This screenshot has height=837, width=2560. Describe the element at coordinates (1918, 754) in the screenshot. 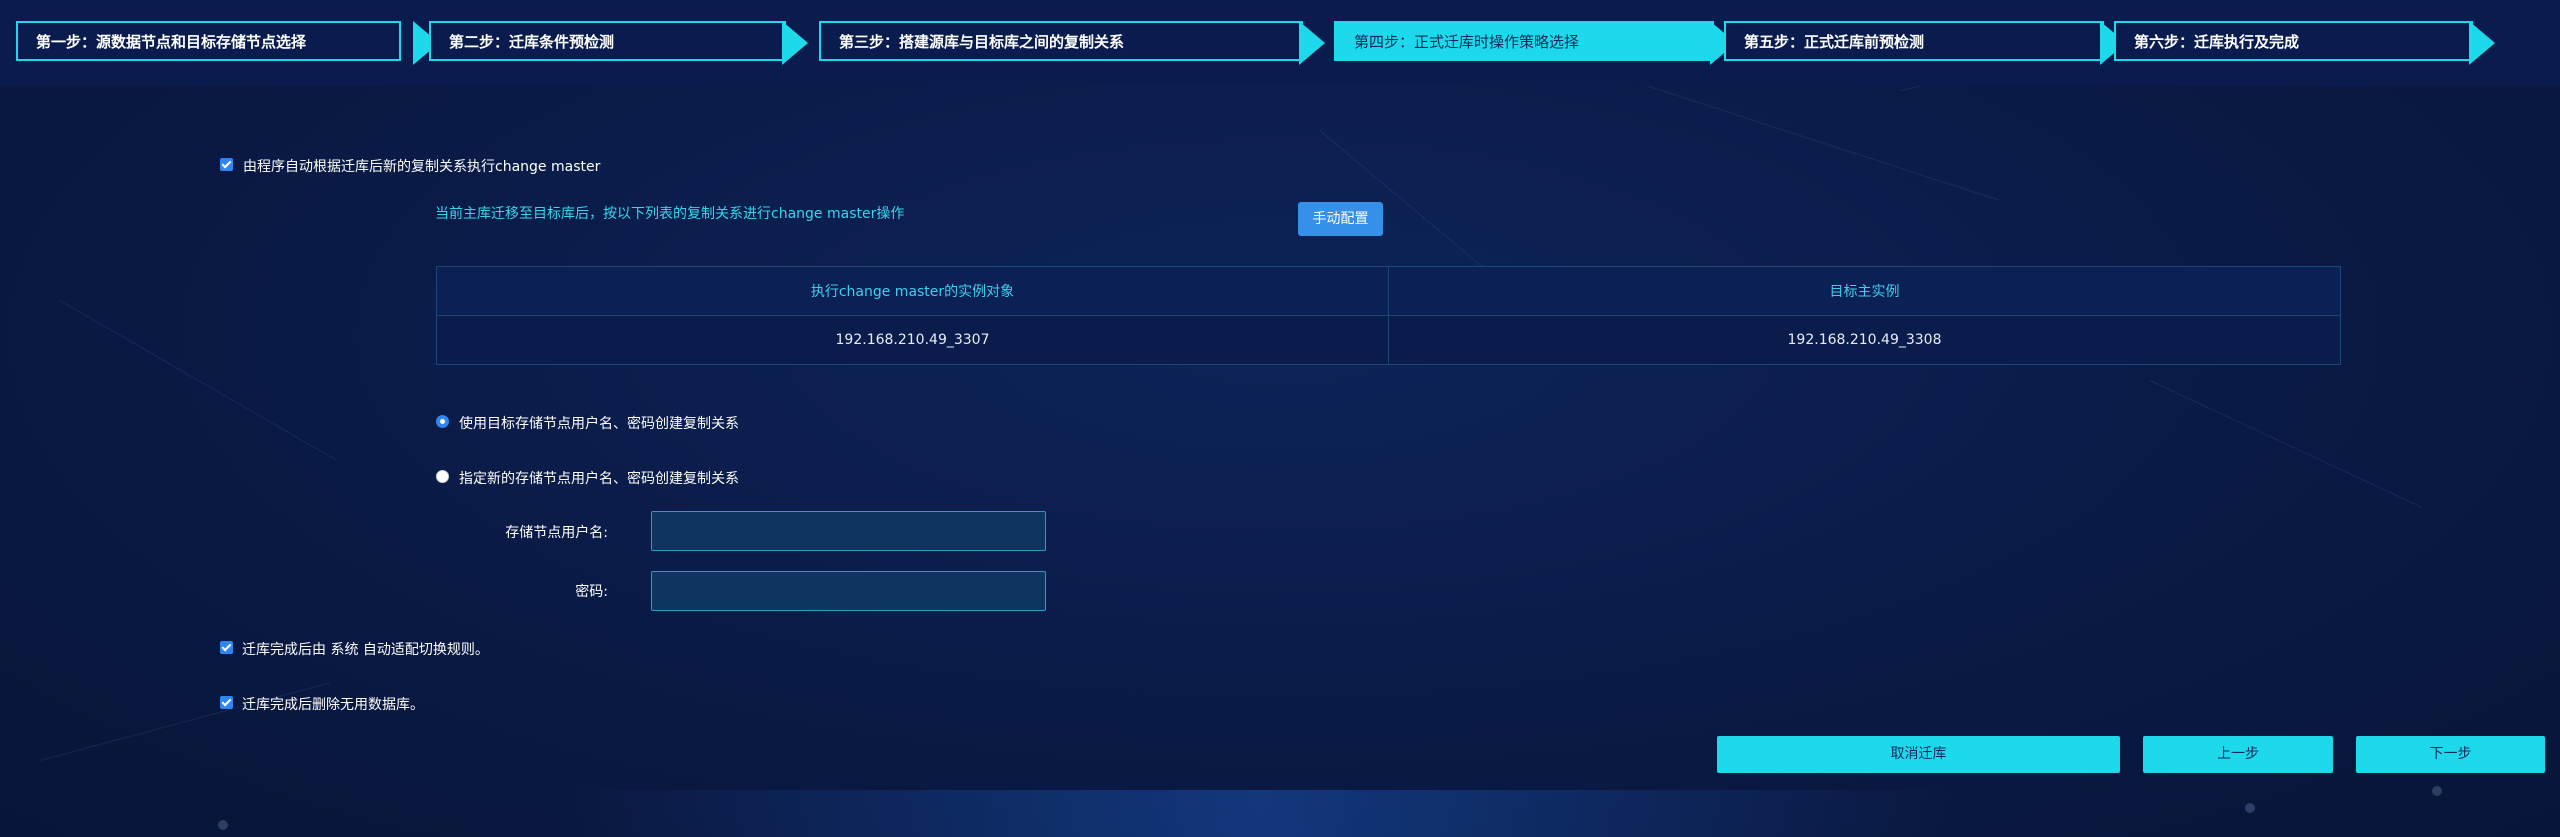

I see `cancel-migration-button: 取消迁库` at that location.